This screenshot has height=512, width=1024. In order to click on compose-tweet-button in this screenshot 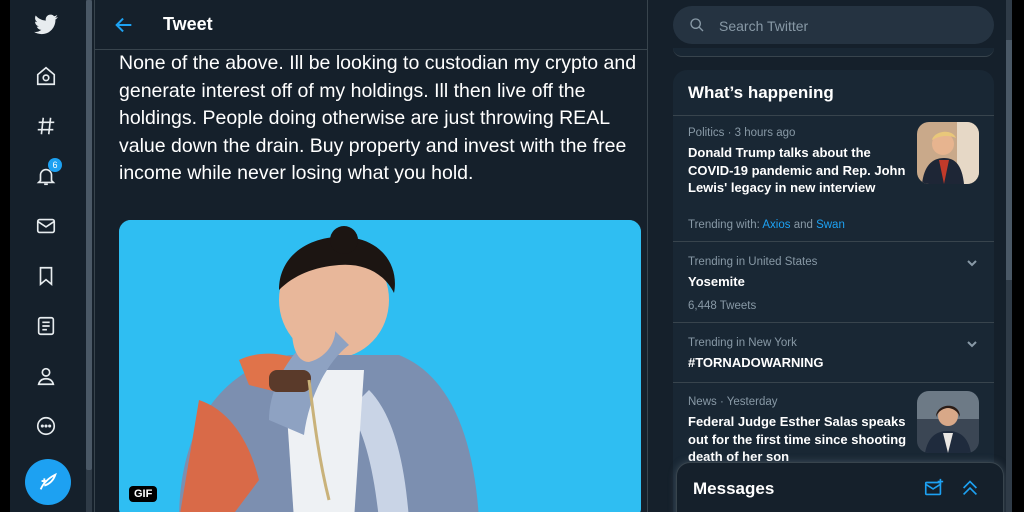, I will do `click(48, 482)`.